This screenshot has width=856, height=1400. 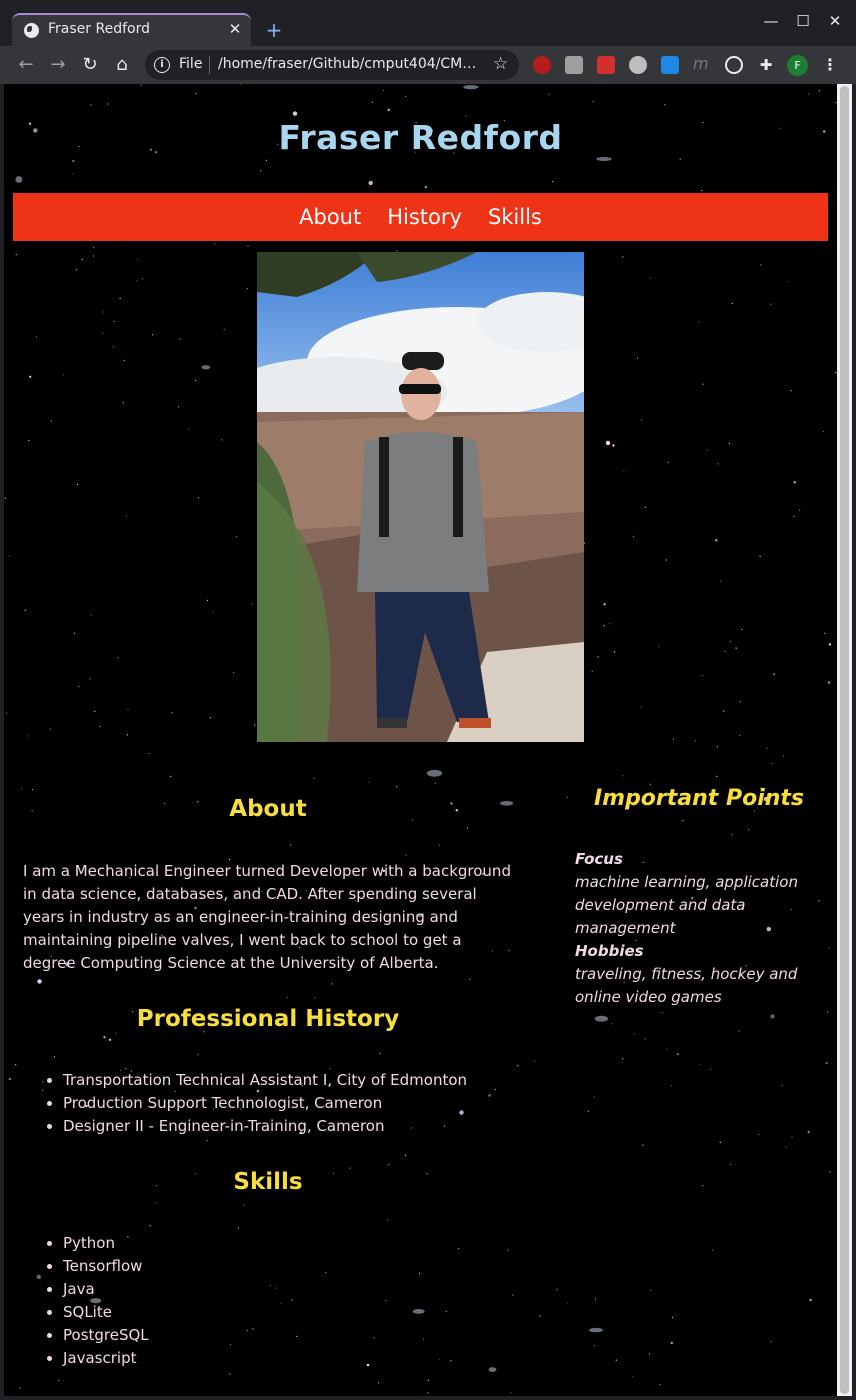 What do you see at coordinates (638, 65) in the screenshot?
I see `ghost-extension-icon` at bounding box center [638, 65].